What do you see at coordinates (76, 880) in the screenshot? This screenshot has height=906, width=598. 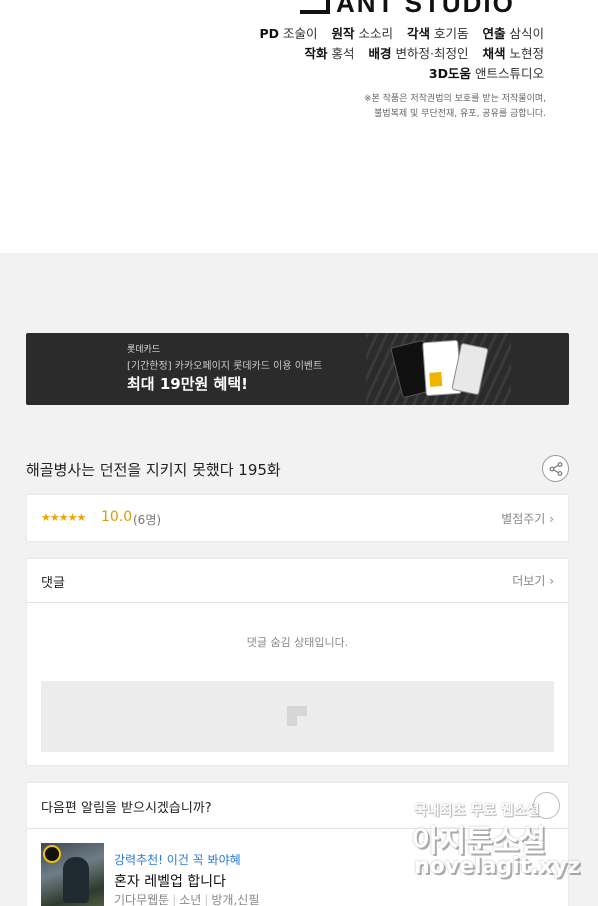 I see `character-figure` at bounding box center [76, 880].